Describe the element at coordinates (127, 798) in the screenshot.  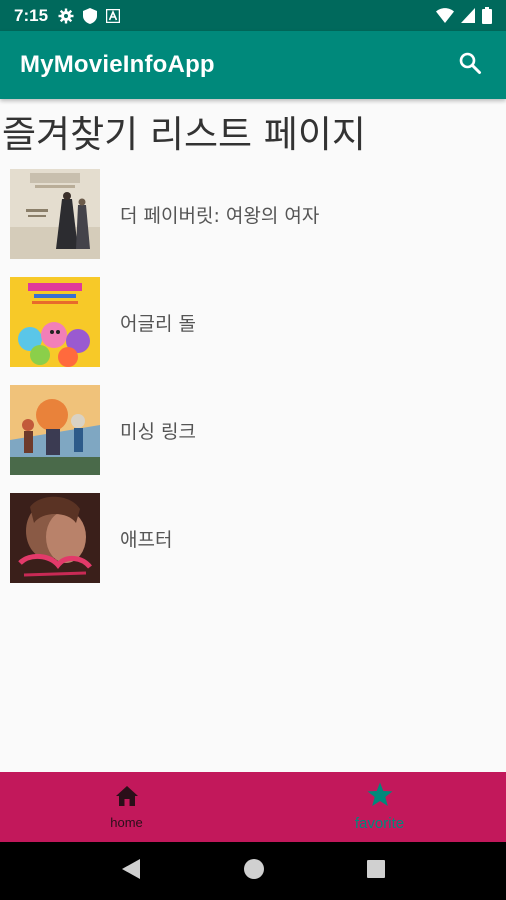
I see `home-icon` at that location.